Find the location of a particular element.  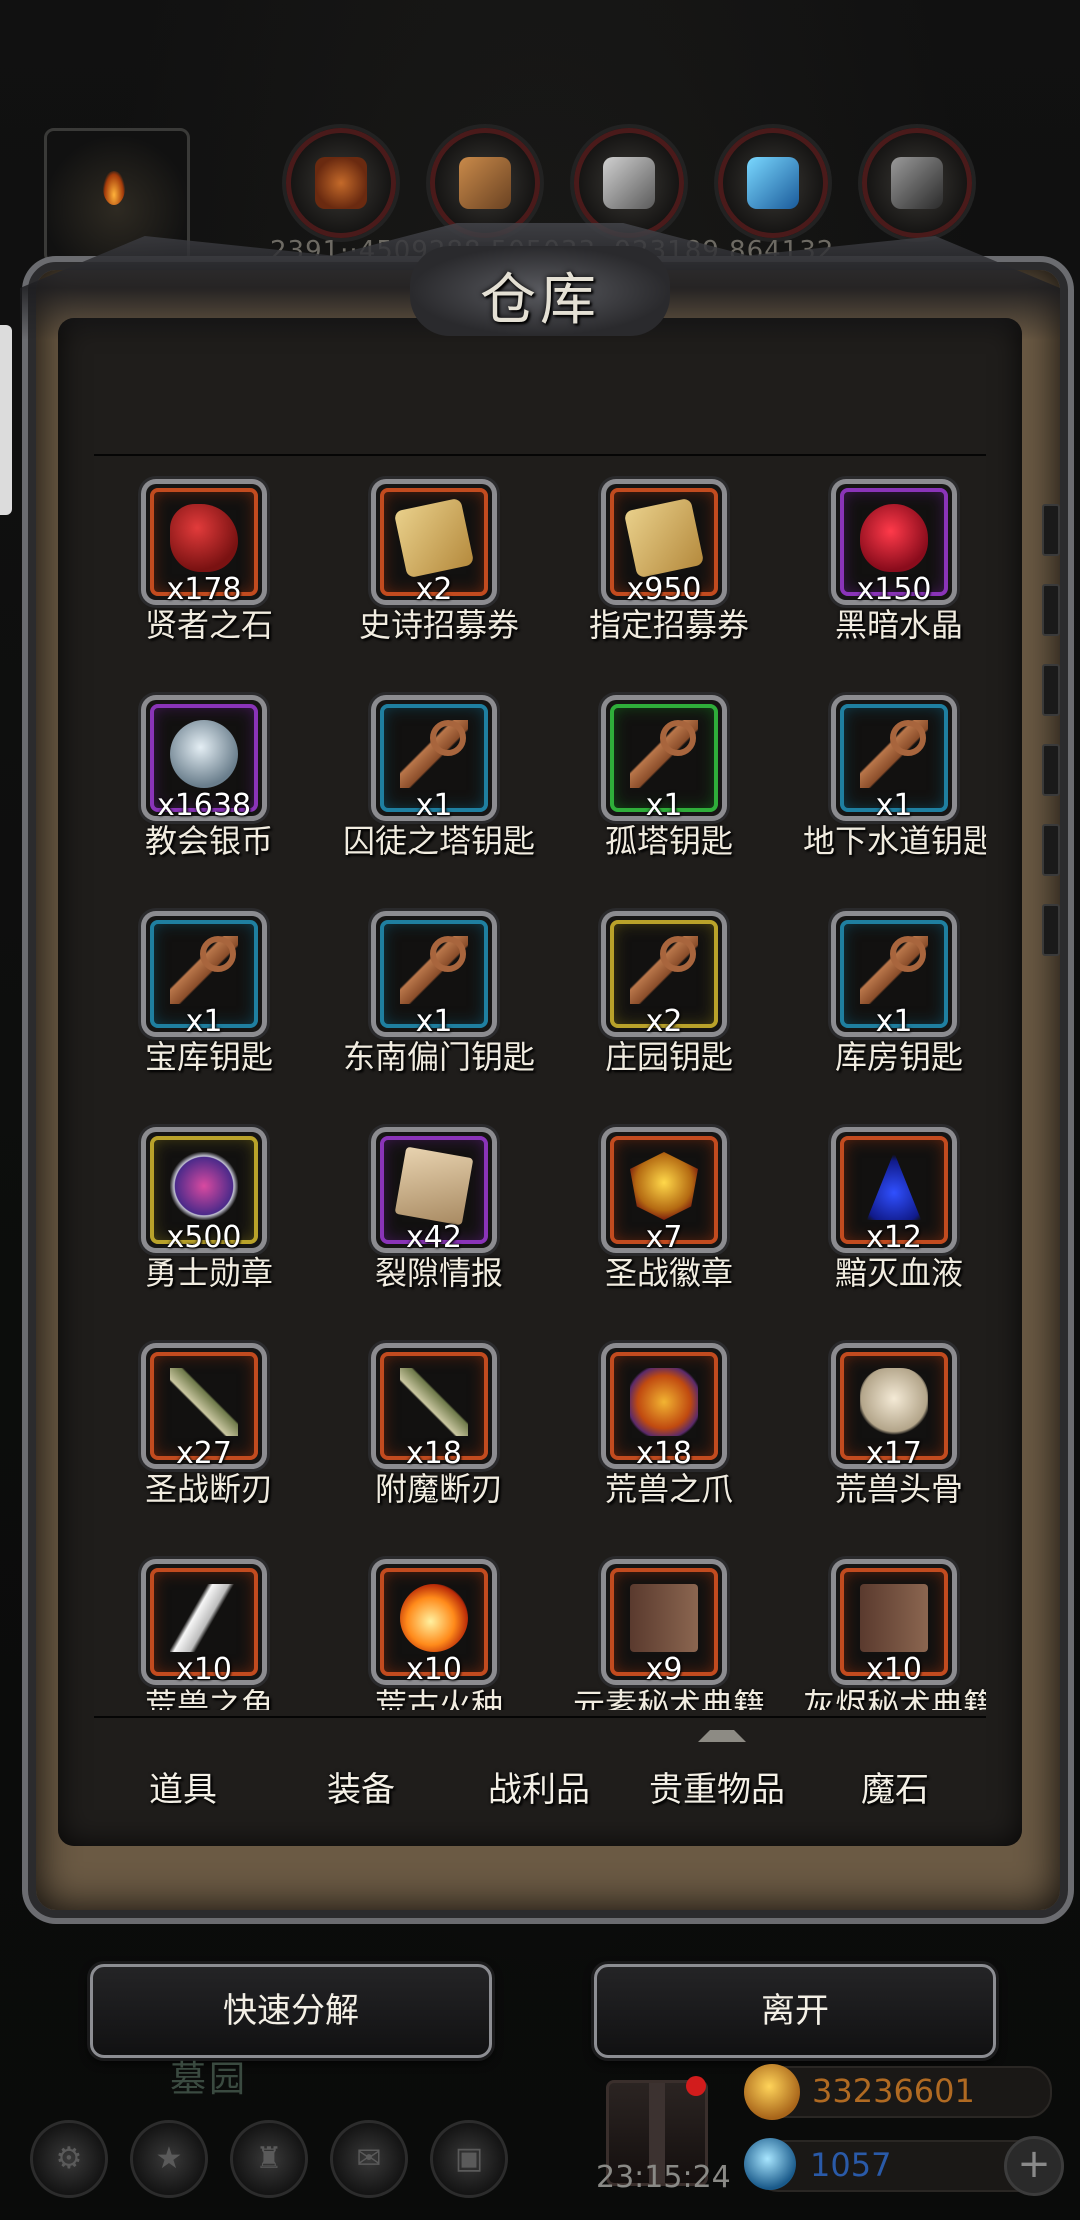

wood-icon is located at coordinates (485, 183).